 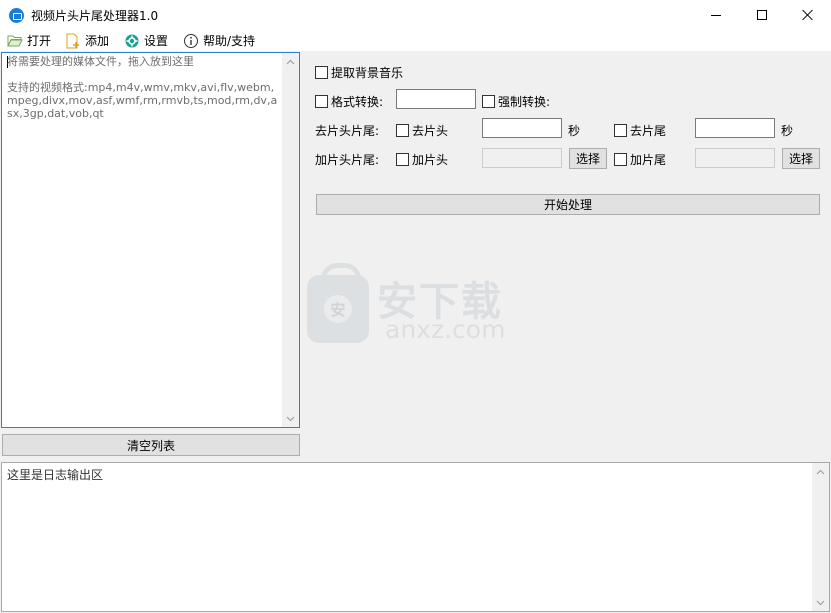 I want to click on clear-list-button: 清空列表, so click(x=151, y=445).